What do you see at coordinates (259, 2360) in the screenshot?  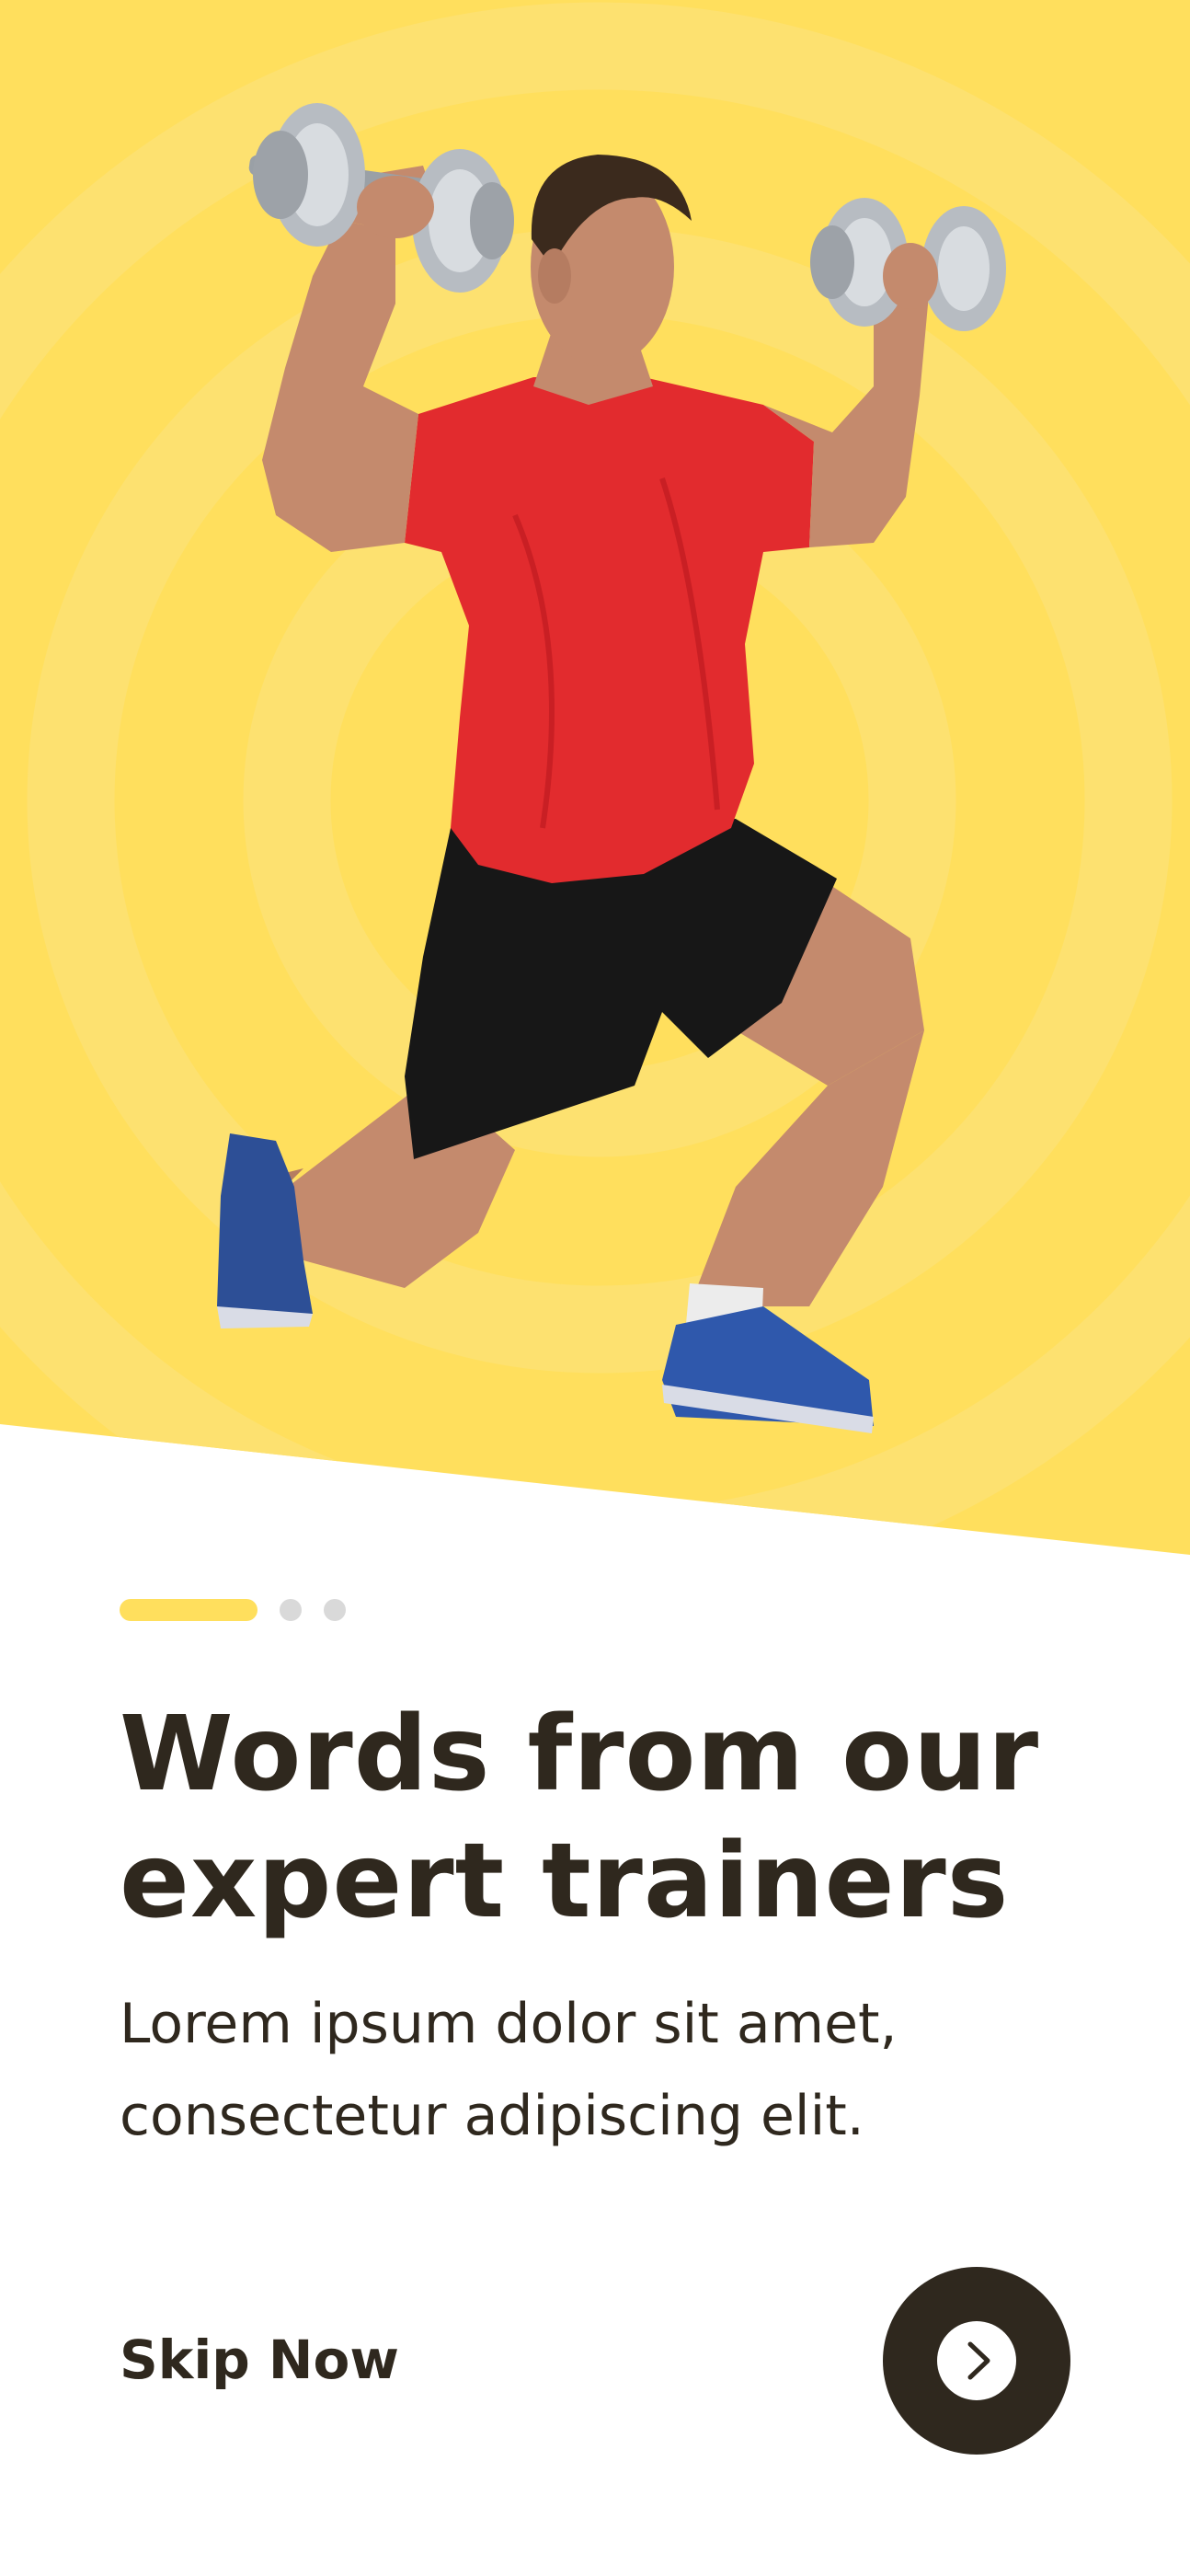 I see `skip-button: Skip Now` at bounding box center [259, 2360].